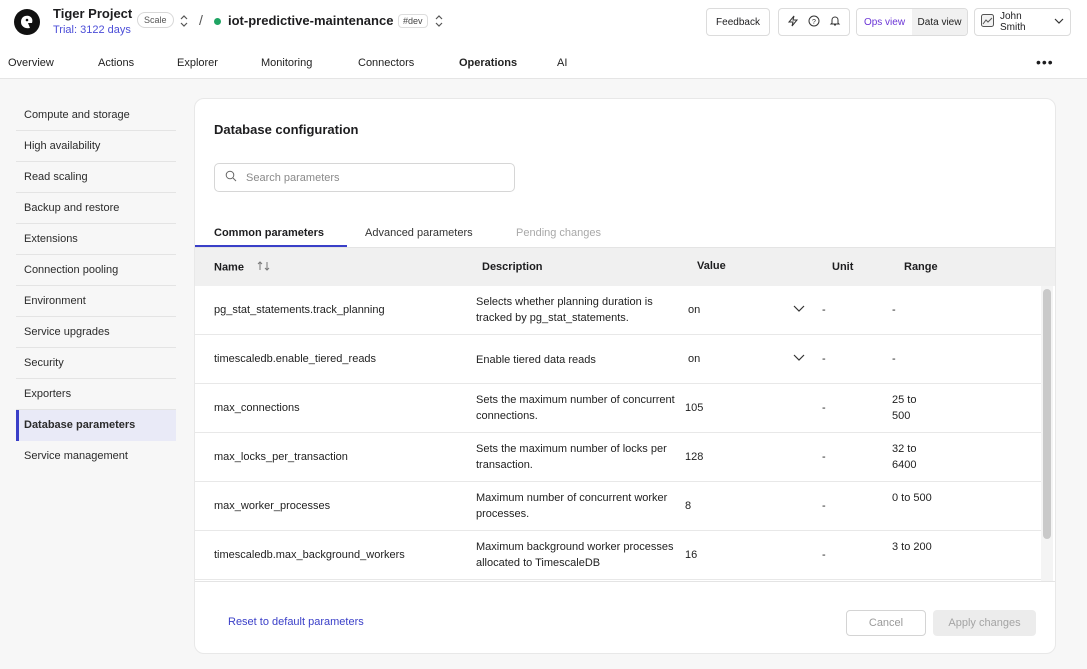 Image resolution: width=1087 pixels, height=669 pixels. Describe the element at coordinates (694, 408) in the screenshot. I see `param-value-input: 105` at that location.